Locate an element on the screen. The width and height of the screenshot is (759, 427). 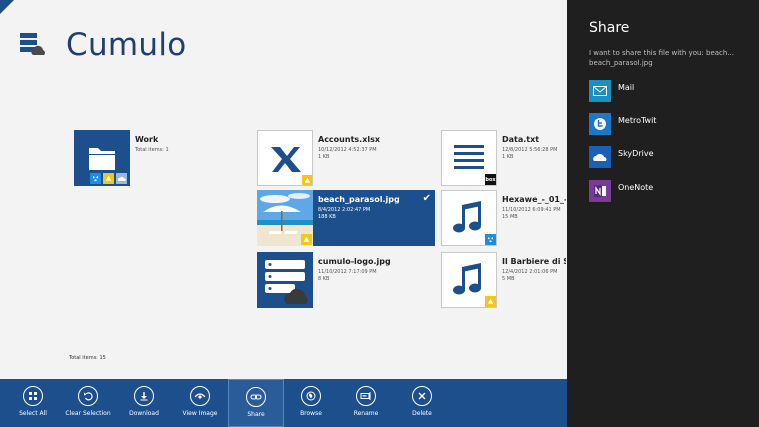
file-tile-accounts: Accounts.xlsx 10/12/2012 4:52:37 PM 1 KB is located at coordinates (346, 158).